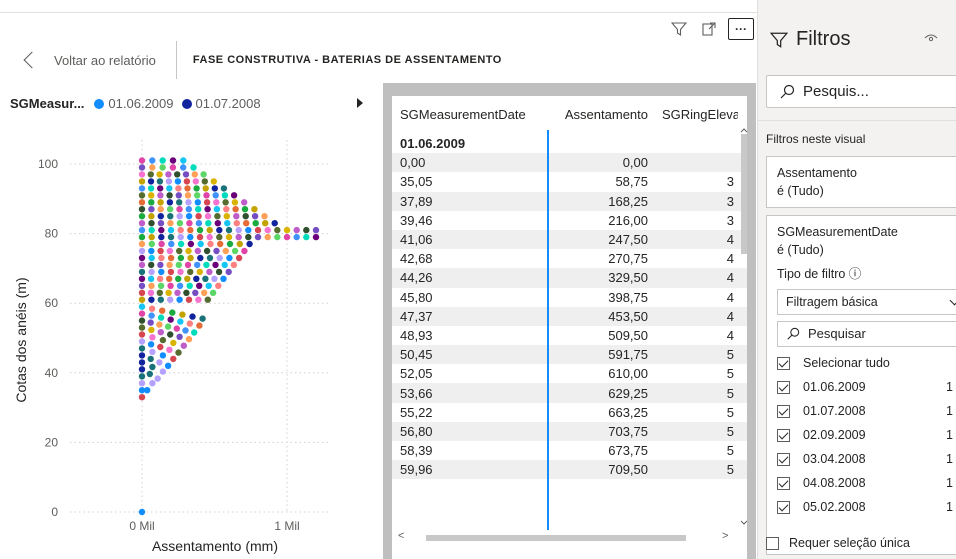  Describe the element at coordinates (741, 29) in the screenshot. I see `more-options-icon: ···` at that location.